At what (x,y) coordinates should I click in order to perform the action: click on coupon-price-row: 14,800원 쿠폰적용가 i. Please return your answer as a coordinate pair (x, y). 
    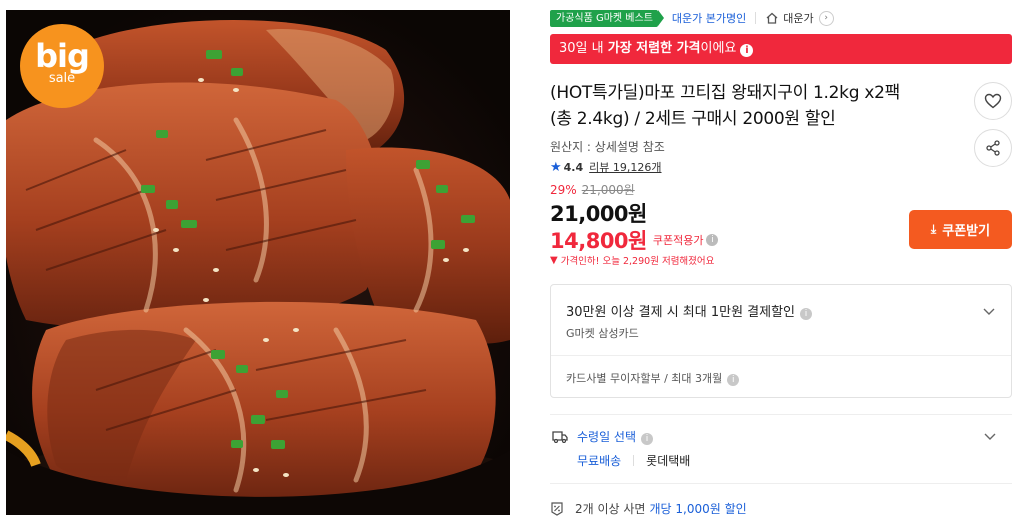
    Looking at the image, I should click on (634, 240).